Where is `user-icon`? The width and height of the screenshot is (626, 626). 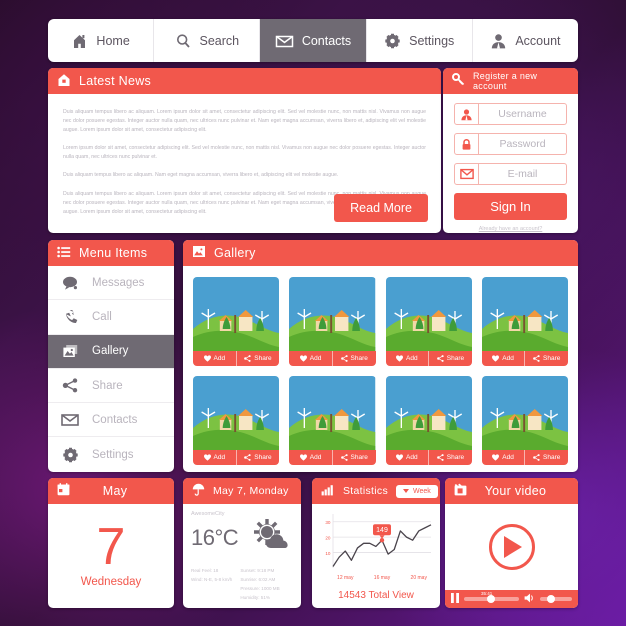
user-icon is located at coordinates (467, 114).